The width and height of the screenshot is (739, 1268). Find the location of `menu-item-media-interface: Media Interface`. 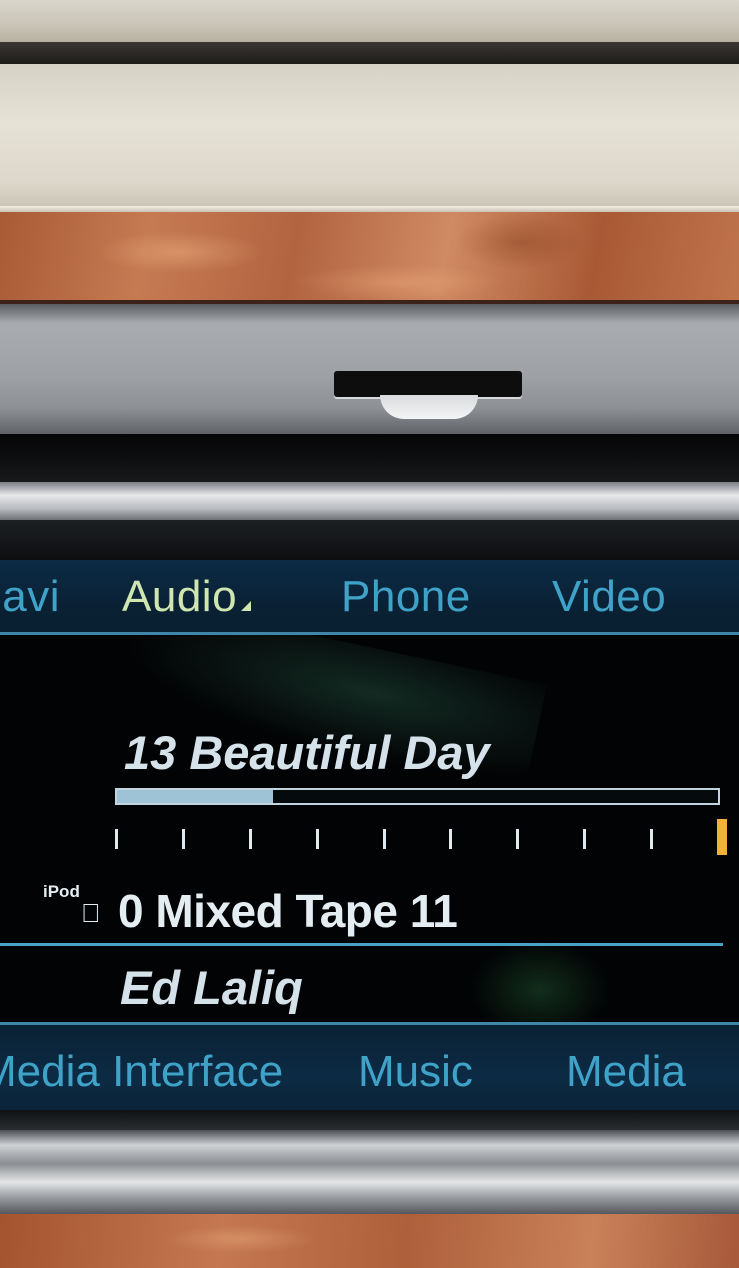

menu-item-media-interface: Media Interface is located at coordinates (141, 1072).